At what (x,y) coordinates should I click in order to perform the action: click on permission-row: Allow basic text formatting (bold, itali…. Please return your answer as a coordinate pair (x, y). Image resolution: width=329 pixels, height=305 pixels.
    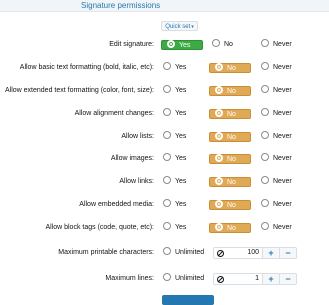
    Looking at the image, I should click on (164, 68).